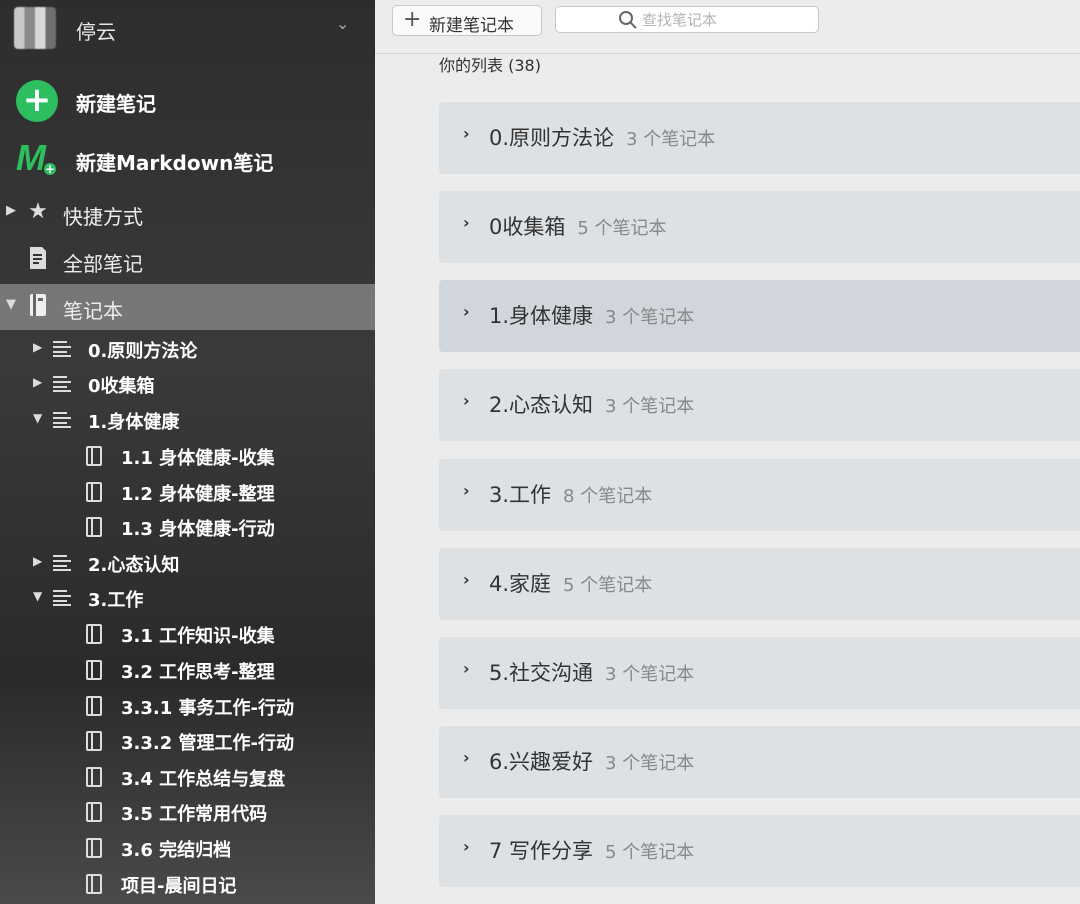 This screenshot has width=1080, height=904. I want to click on chevron-down-icon: ⌄, so click(342, 23).